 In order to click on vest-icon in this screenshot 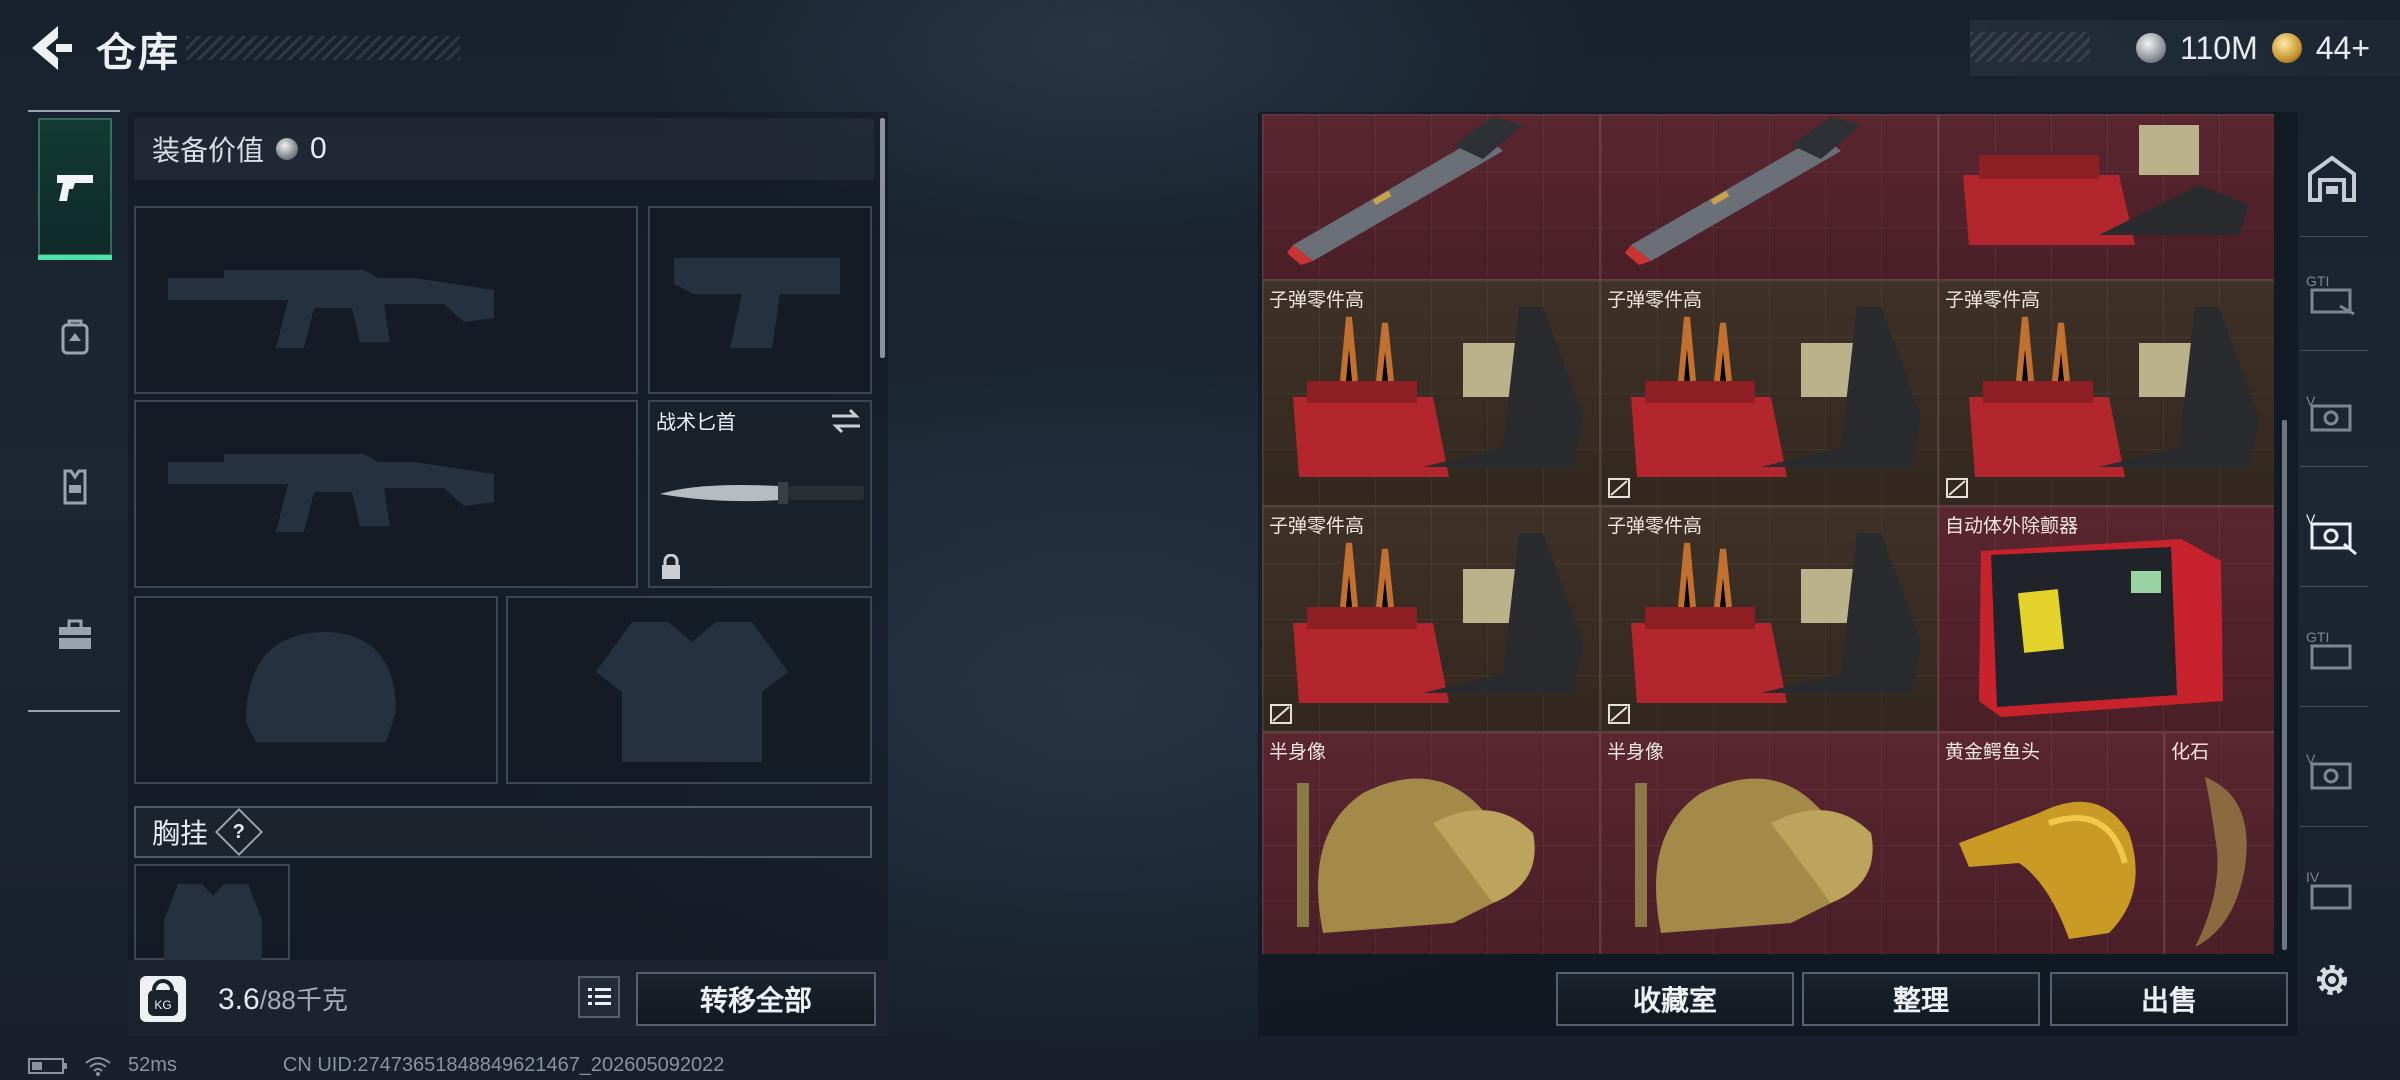, I will do `click(75, 487)`.